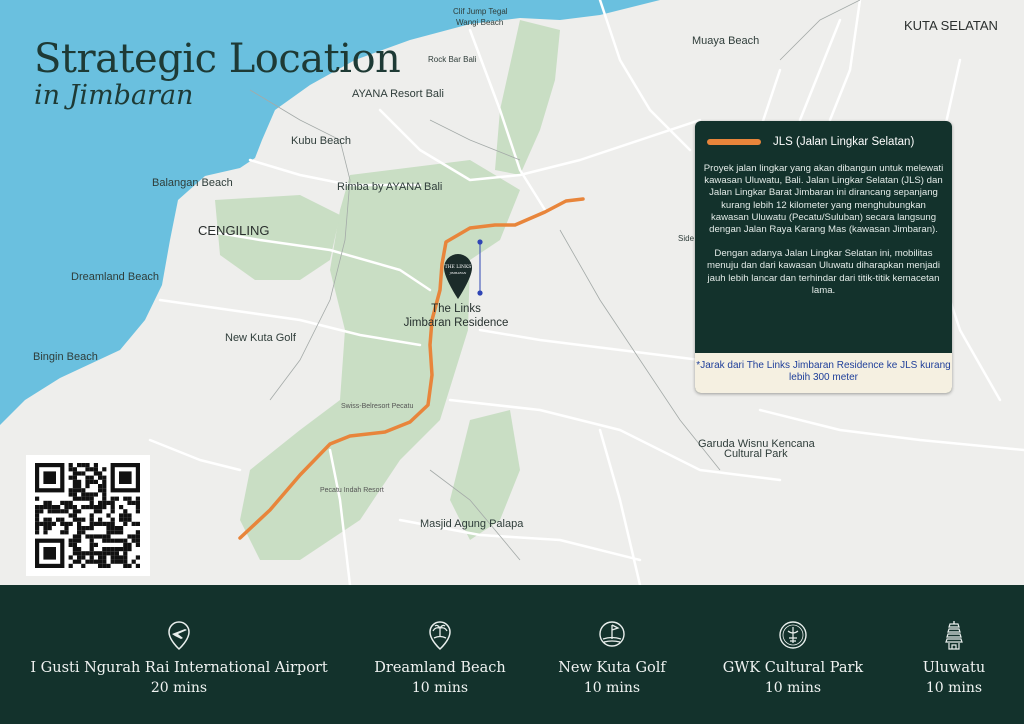 The height and width of the screenshot is (724, 1024). I want to click on map-label: Swiss-Belresort Pecatu, so click(377, 406).